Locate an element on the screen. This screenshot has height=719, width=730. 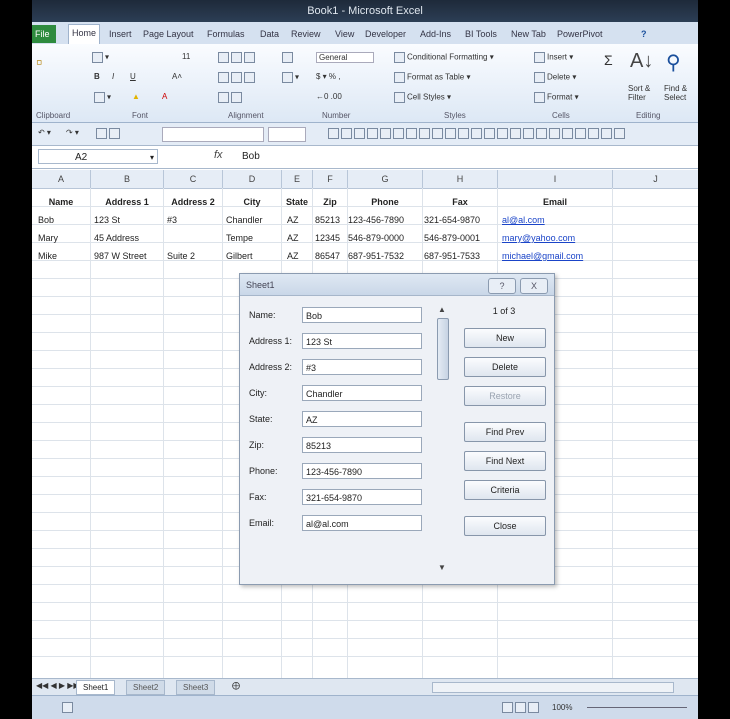
grow-font-icon: A˄ is located at coordinates (177, 76).